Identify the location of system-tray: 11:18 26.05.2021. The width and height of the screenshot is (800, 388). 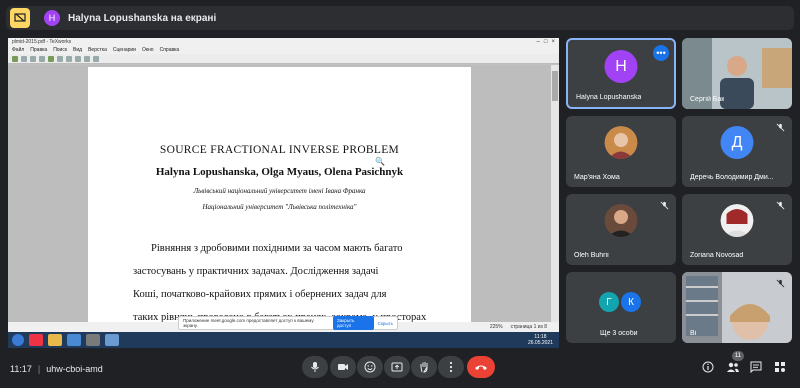
(543, 340).